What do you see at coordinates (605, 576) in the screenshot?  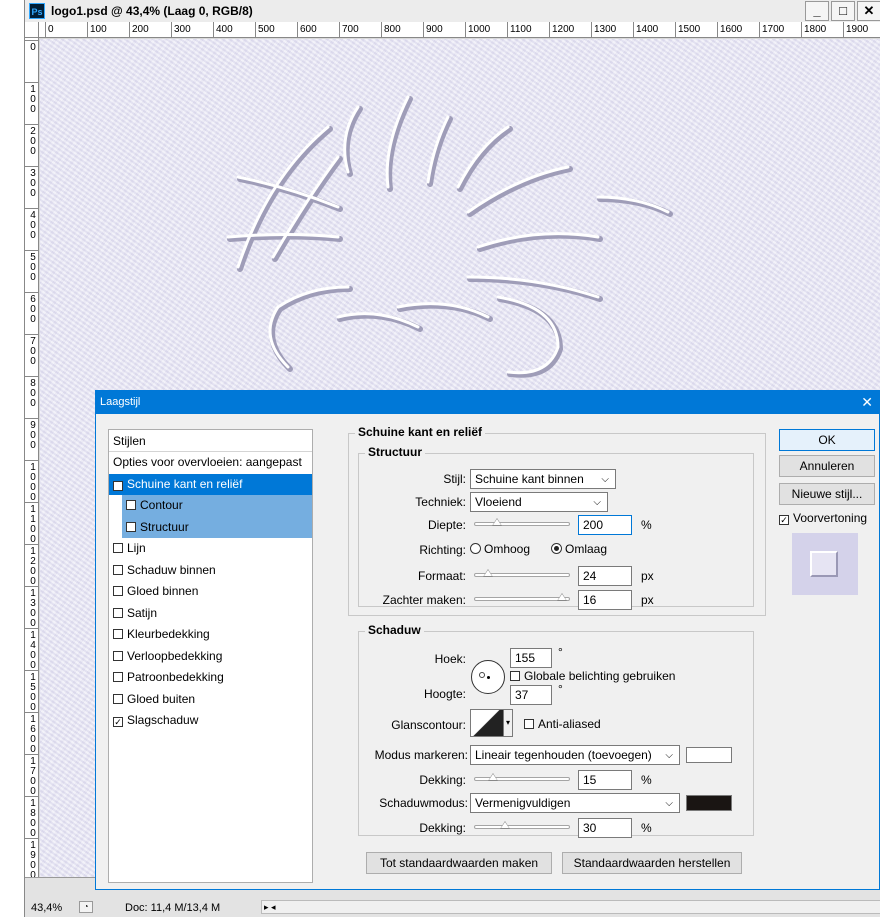 I see `size-input: 24` at bounding box center [605, 576].